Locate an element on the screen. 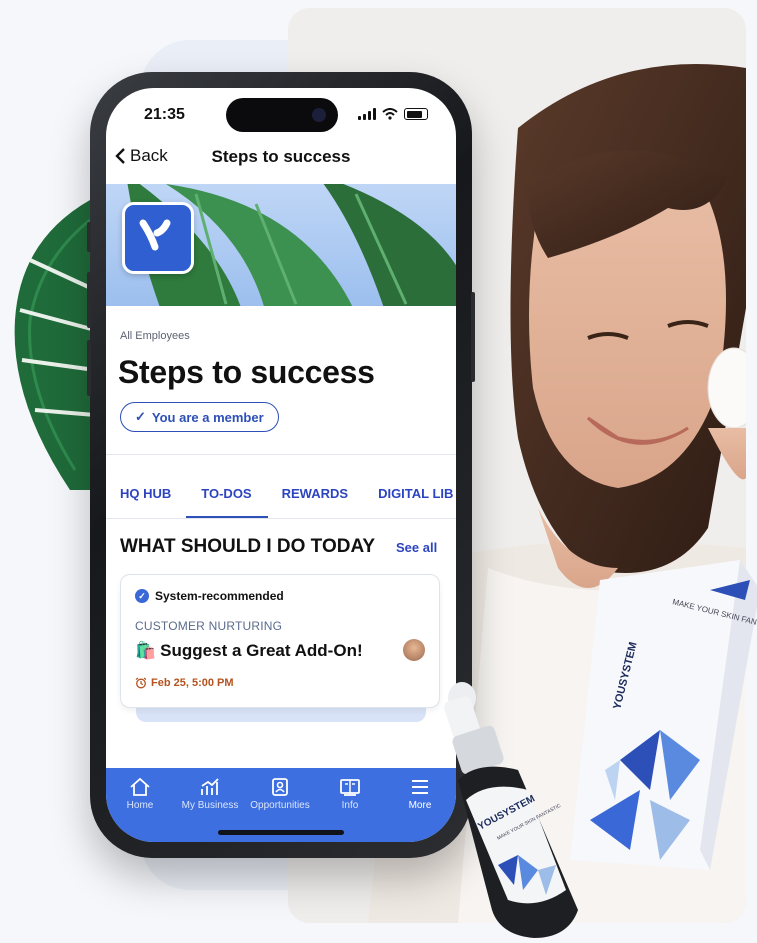 The image size is (757, 943). home-icon is located at coordinates (140, 787).